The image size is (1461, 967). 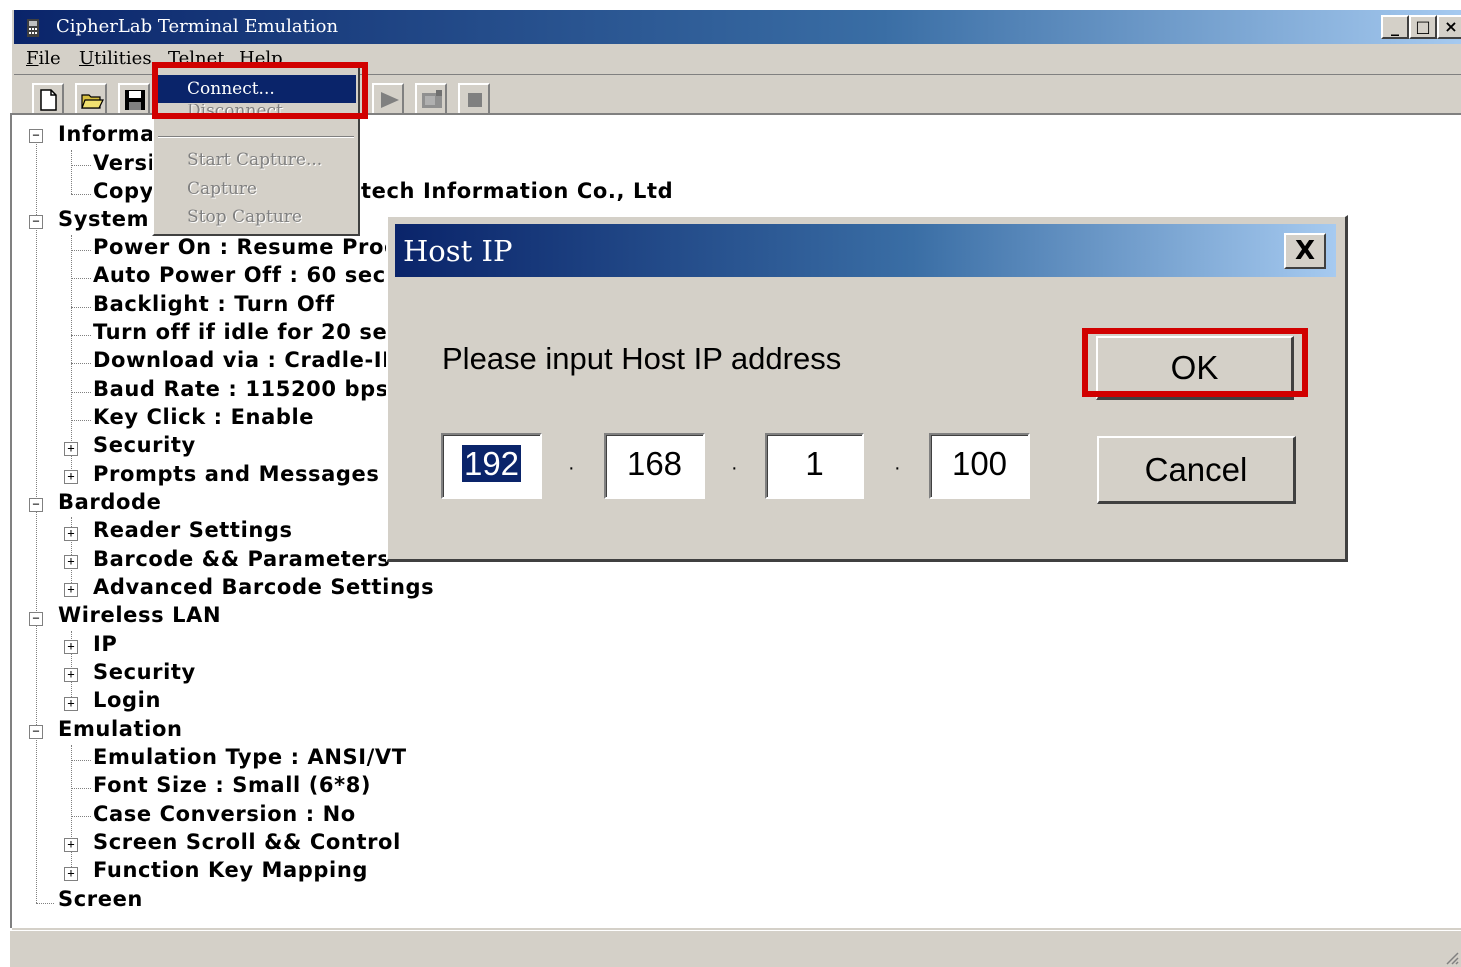 I want to click on dialog-title: Host IP, so click(x=458, y=251).